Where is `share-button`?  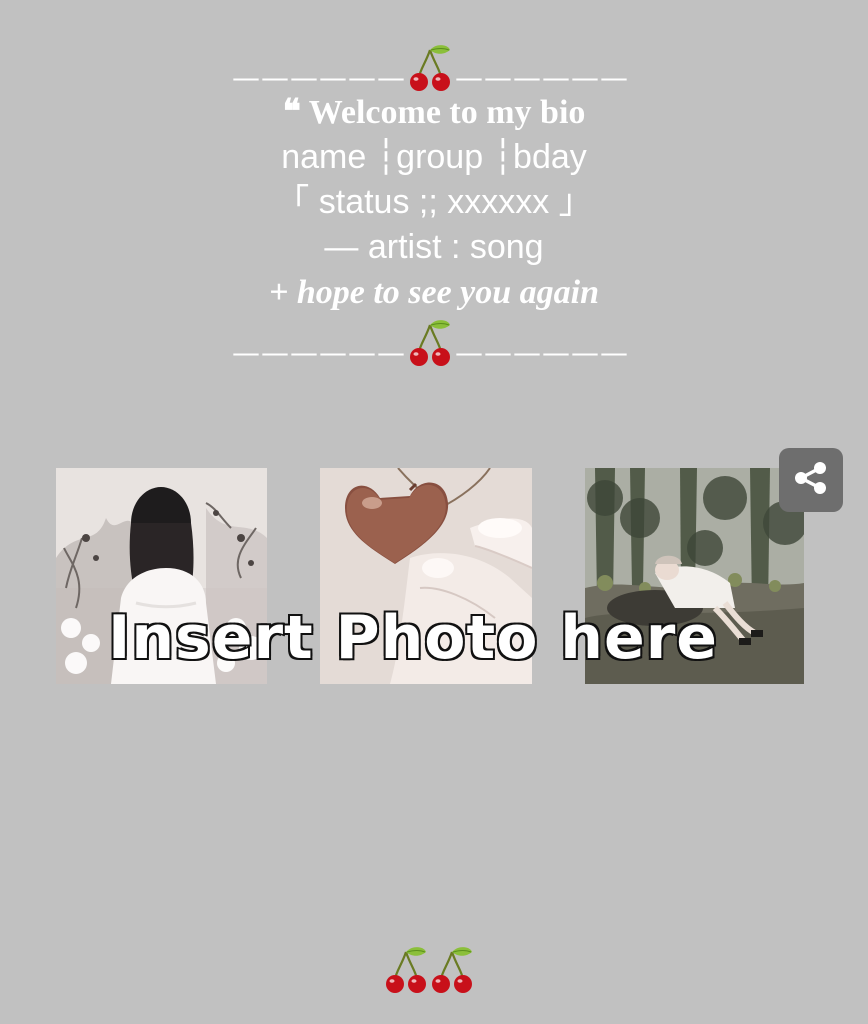
share-button is located at coordinates (811, 480).